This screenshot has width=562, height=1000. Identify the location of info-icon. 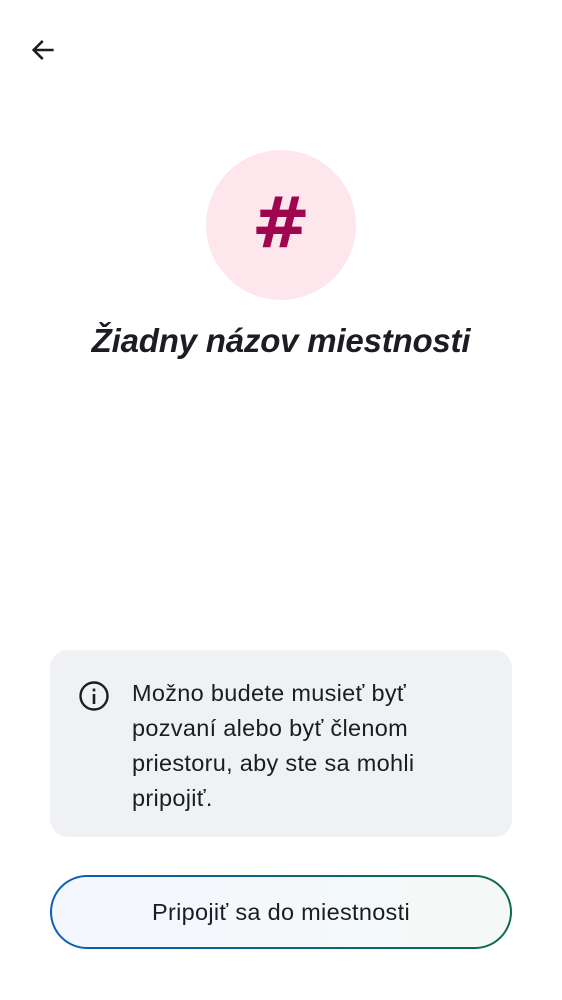
(94, 696).